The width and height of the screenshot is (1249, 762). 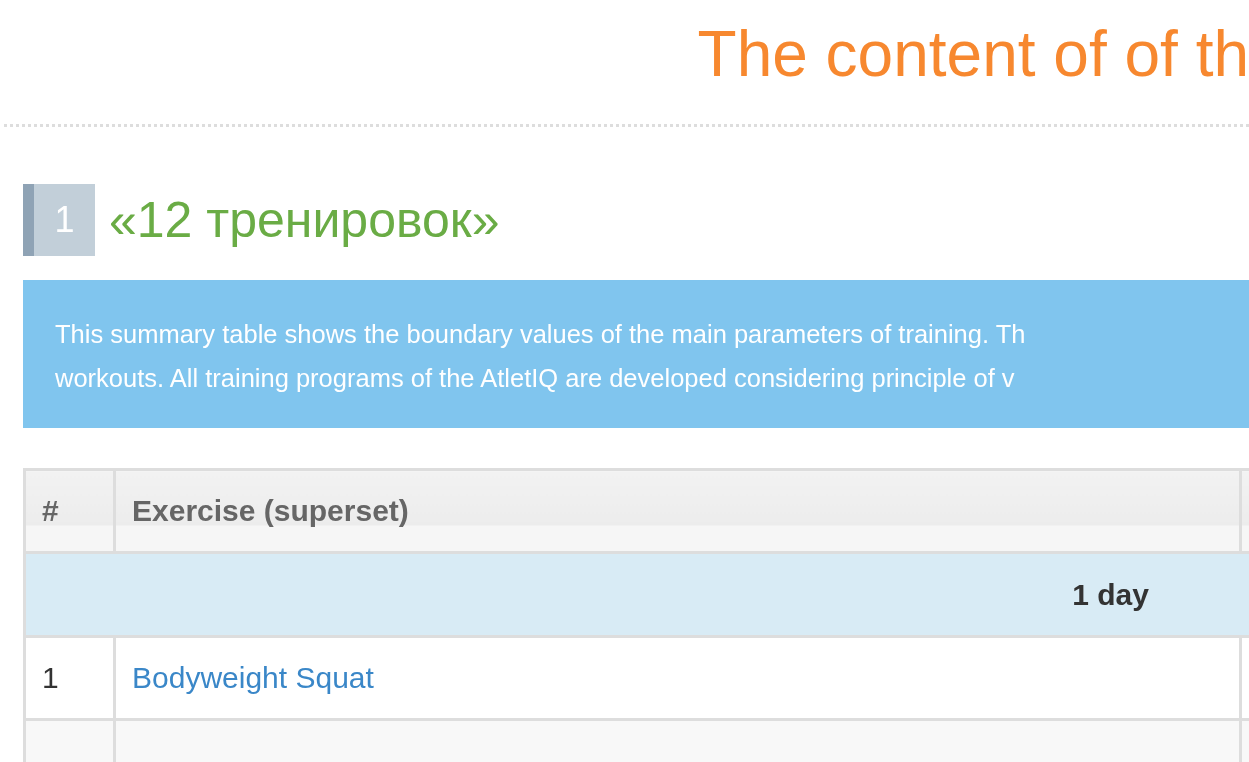 What do you see at coordinates (540, 334) in the screenshot?
I see `info-text-line: This summary table shows the boundary values of the main parameters of training. Th` at bounding box center [540, 334].